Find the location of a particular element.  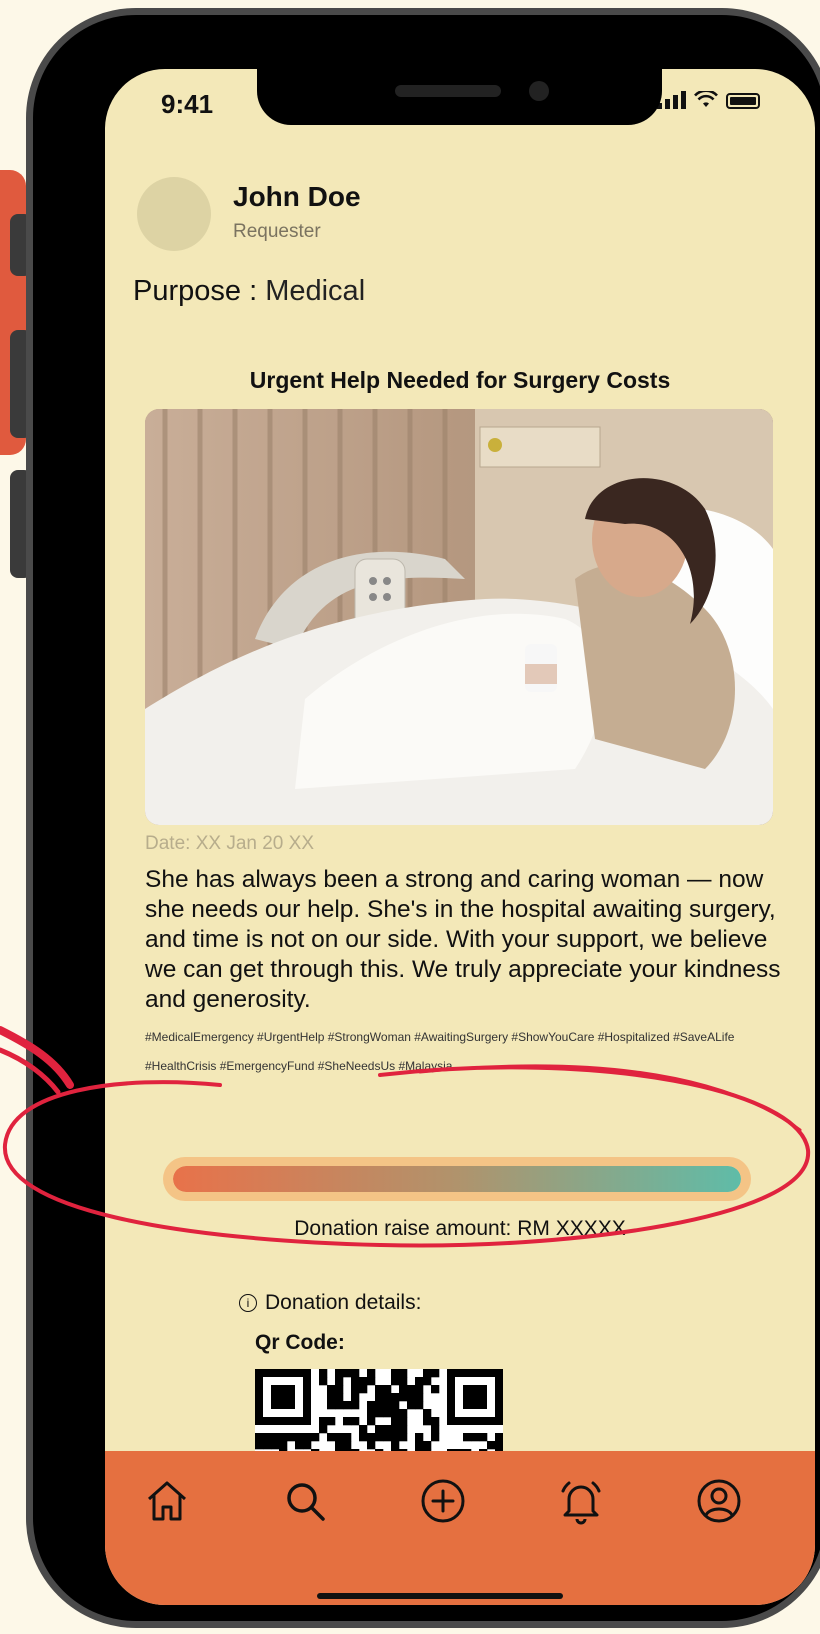

qr-code-label: Qr Code: is located at coordinates (300, 1342).